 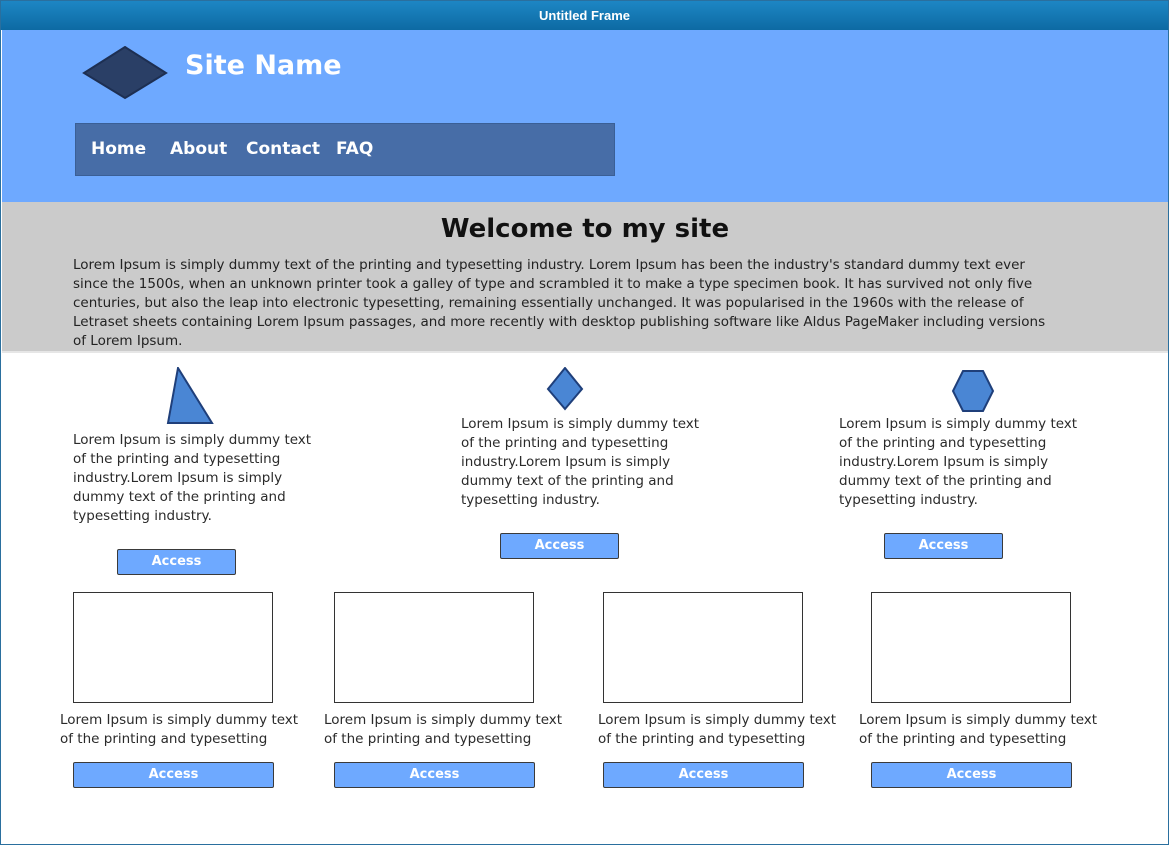 What do you see at coordinates (703, 775) in the screenshot?
I see `card-3-access-button: Access` at bounding box center [703, 775].